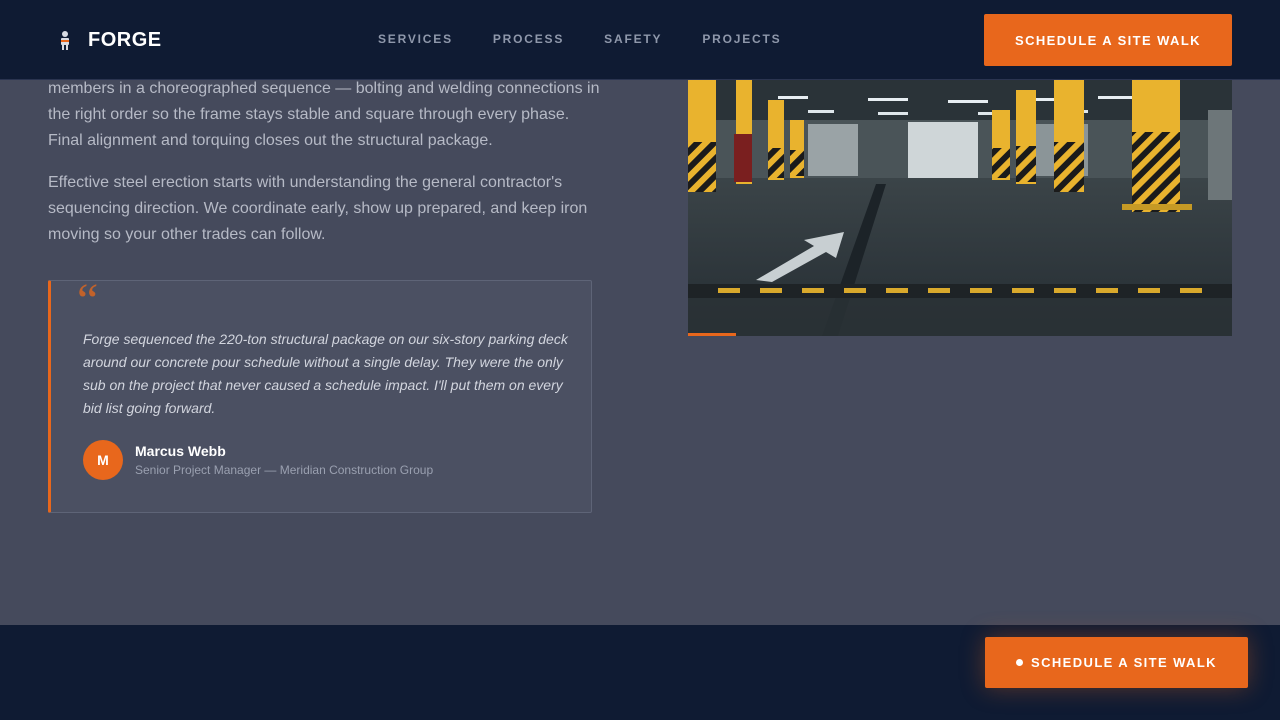 Image resolution: width=1280 pixels, height=720 pixels. I want to click on nav-link-projects: PROJECTS, so click(741, 39).